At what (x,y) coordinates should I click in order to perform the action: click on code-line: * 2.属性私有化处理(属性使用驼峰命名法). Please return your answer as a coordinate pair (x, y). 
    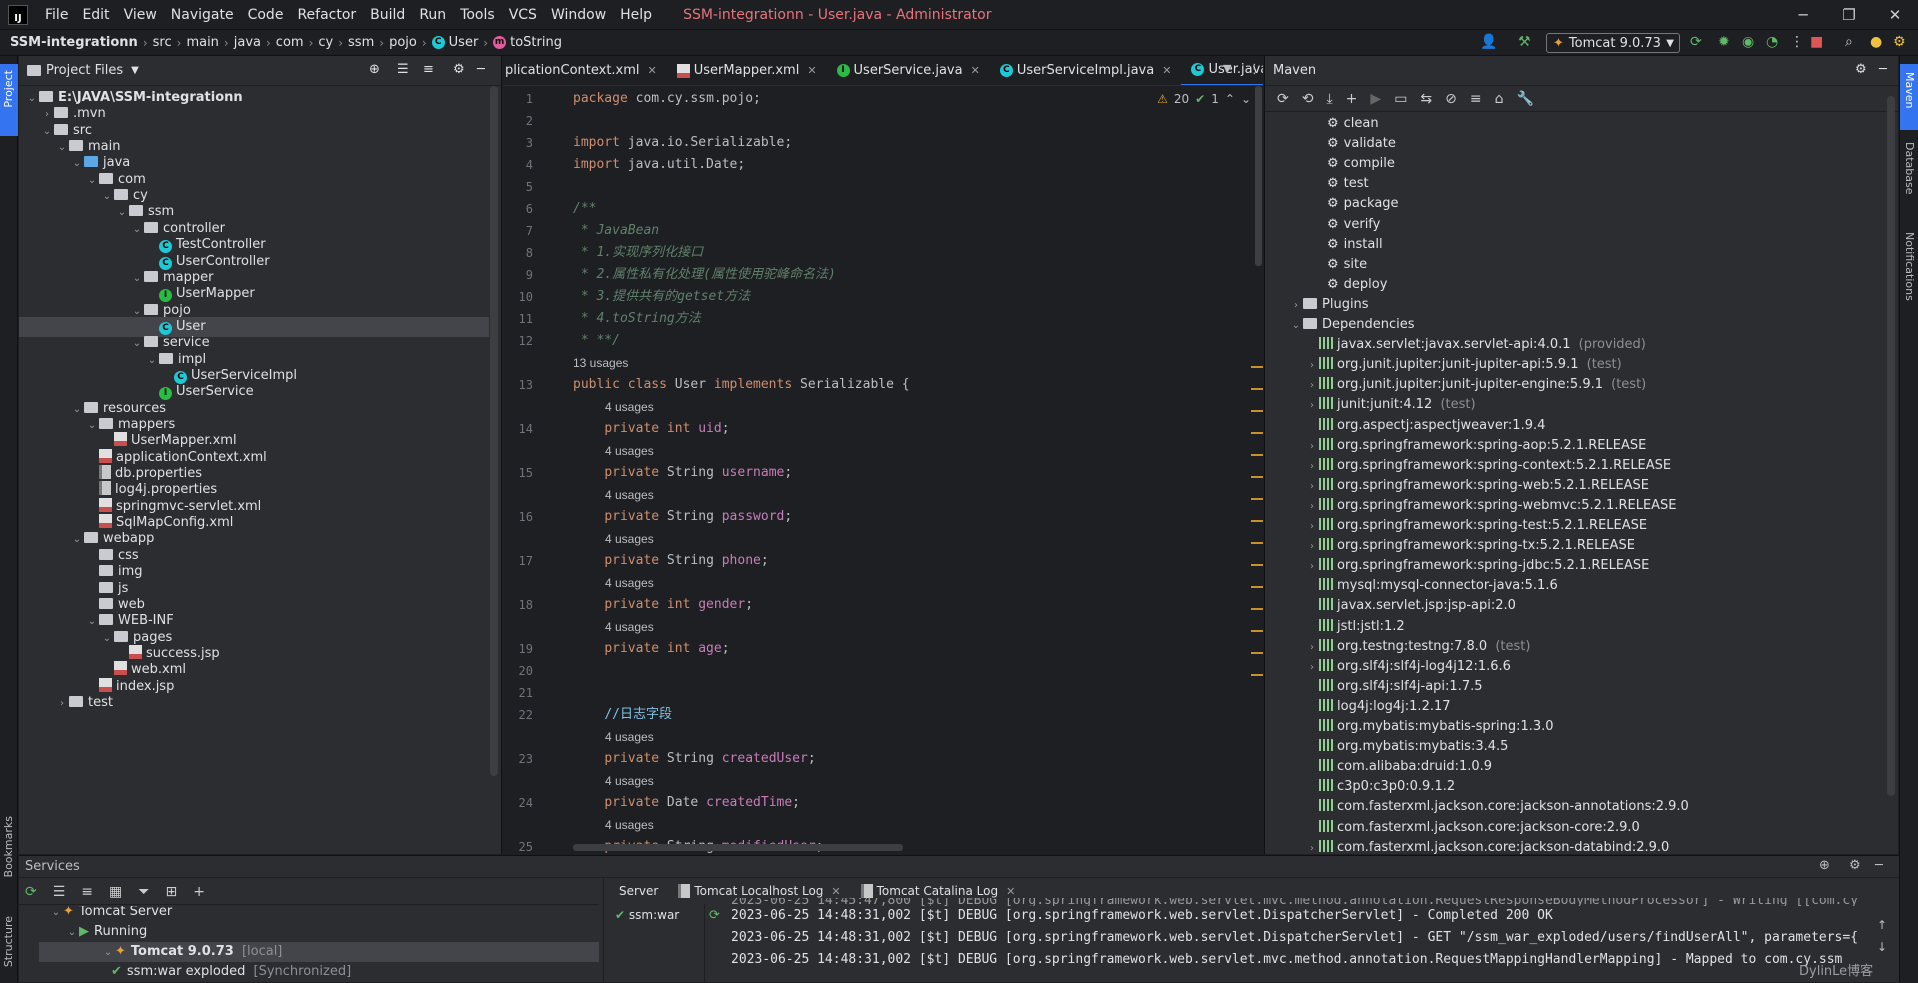
    Looking at the image, I should click on (704, 275).